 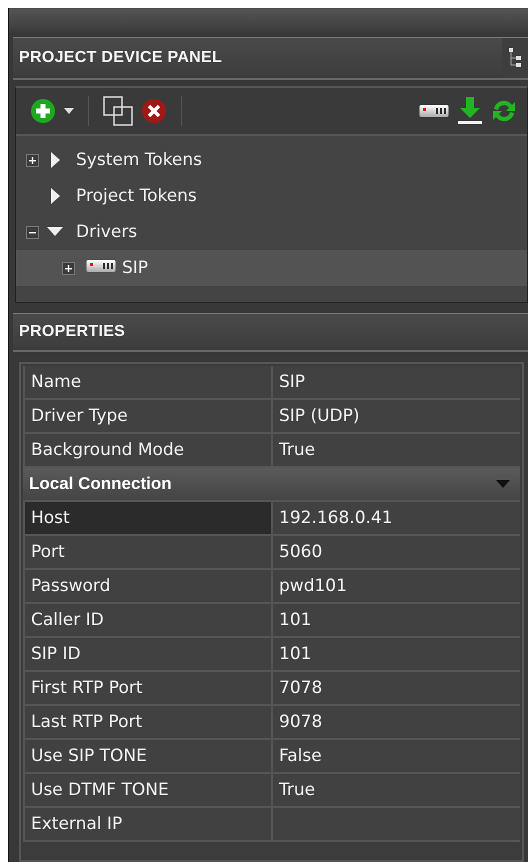 What do you see at coordinates (147, 382) in the screenshot?
I see `property-name: Name` at bounding box center [147, 382].